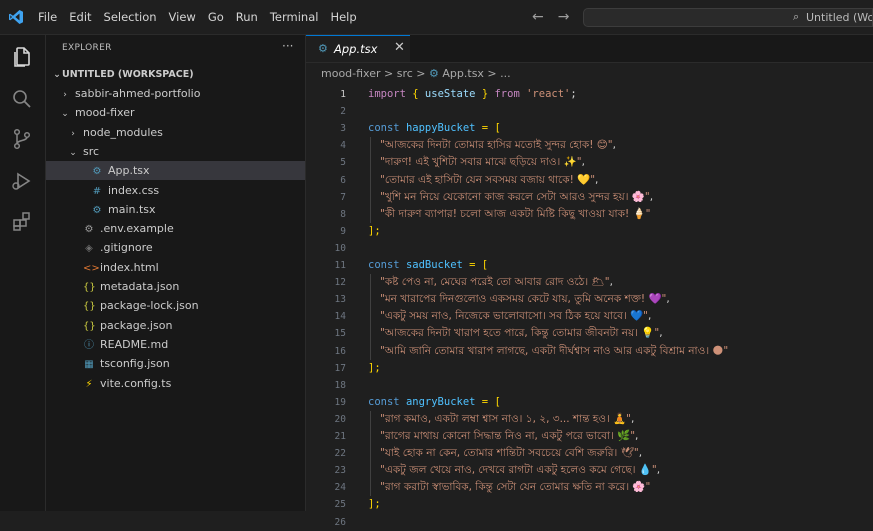  I want to click on tree-item: ▦ tsconfig.json, so click(175, 363).